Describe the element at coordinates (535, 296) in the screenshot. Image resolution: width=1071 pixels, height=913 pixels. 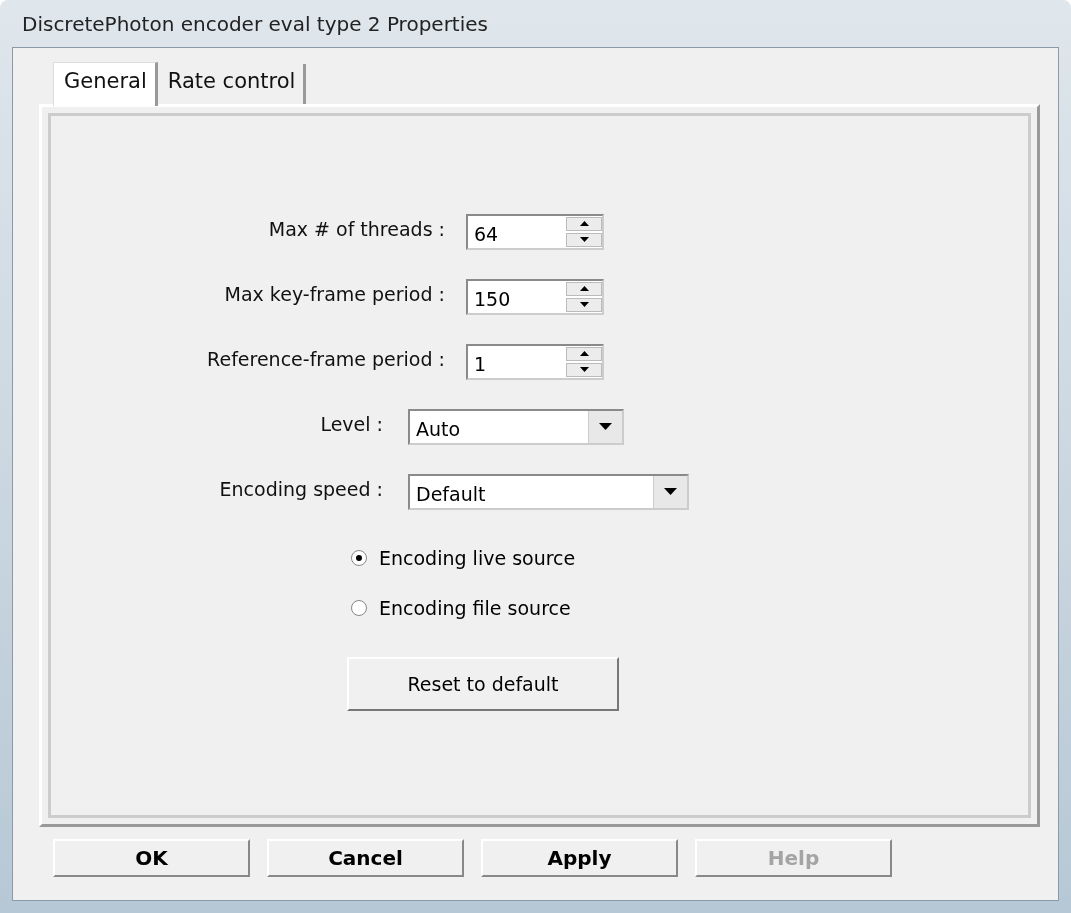
I see `spin-field: 150` at that location.